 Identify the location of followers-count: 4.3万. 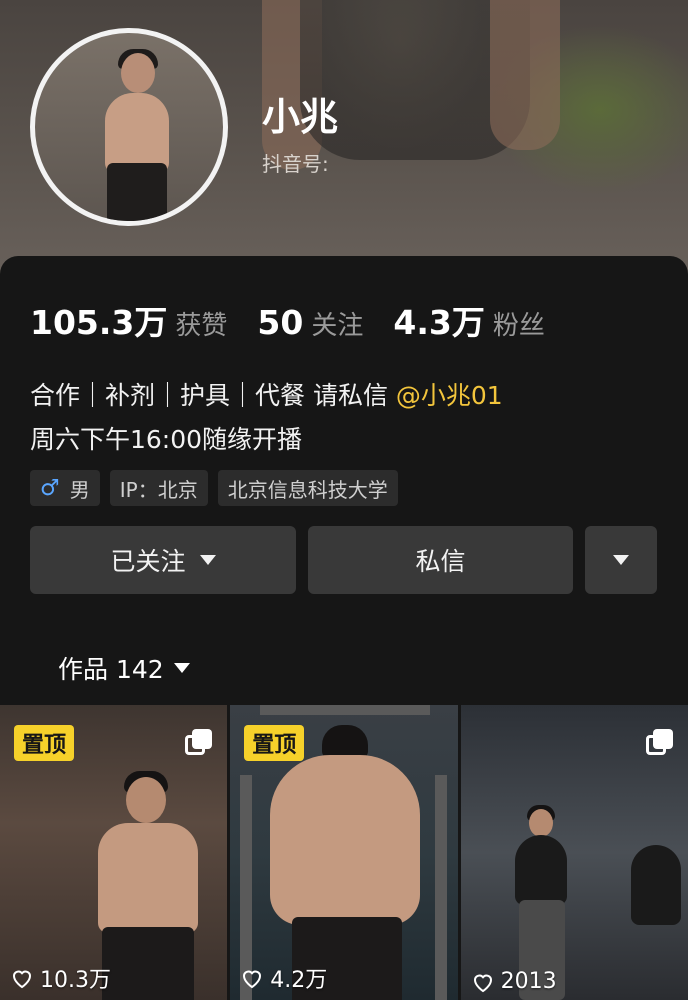
(439, 322).